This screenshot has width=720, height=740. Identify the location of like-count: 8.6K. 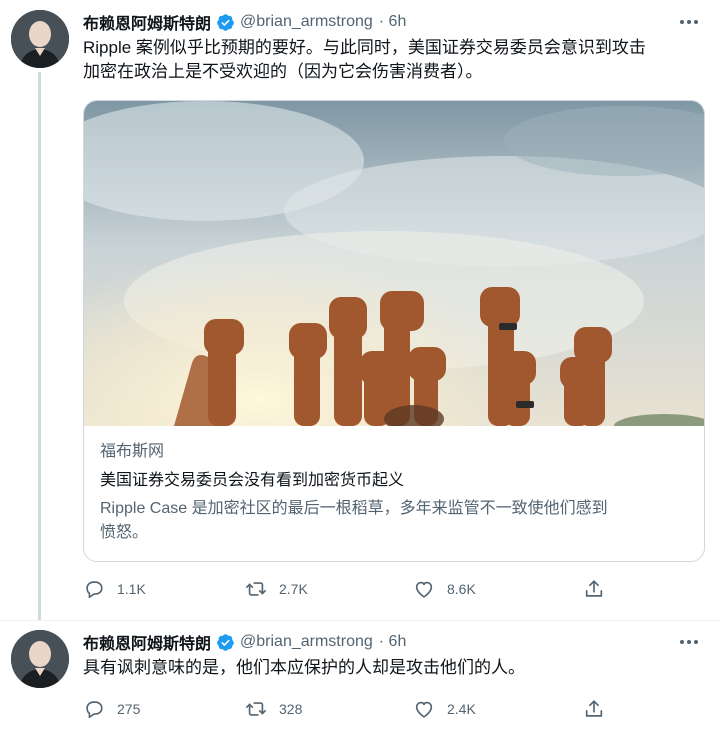
(461, 589).